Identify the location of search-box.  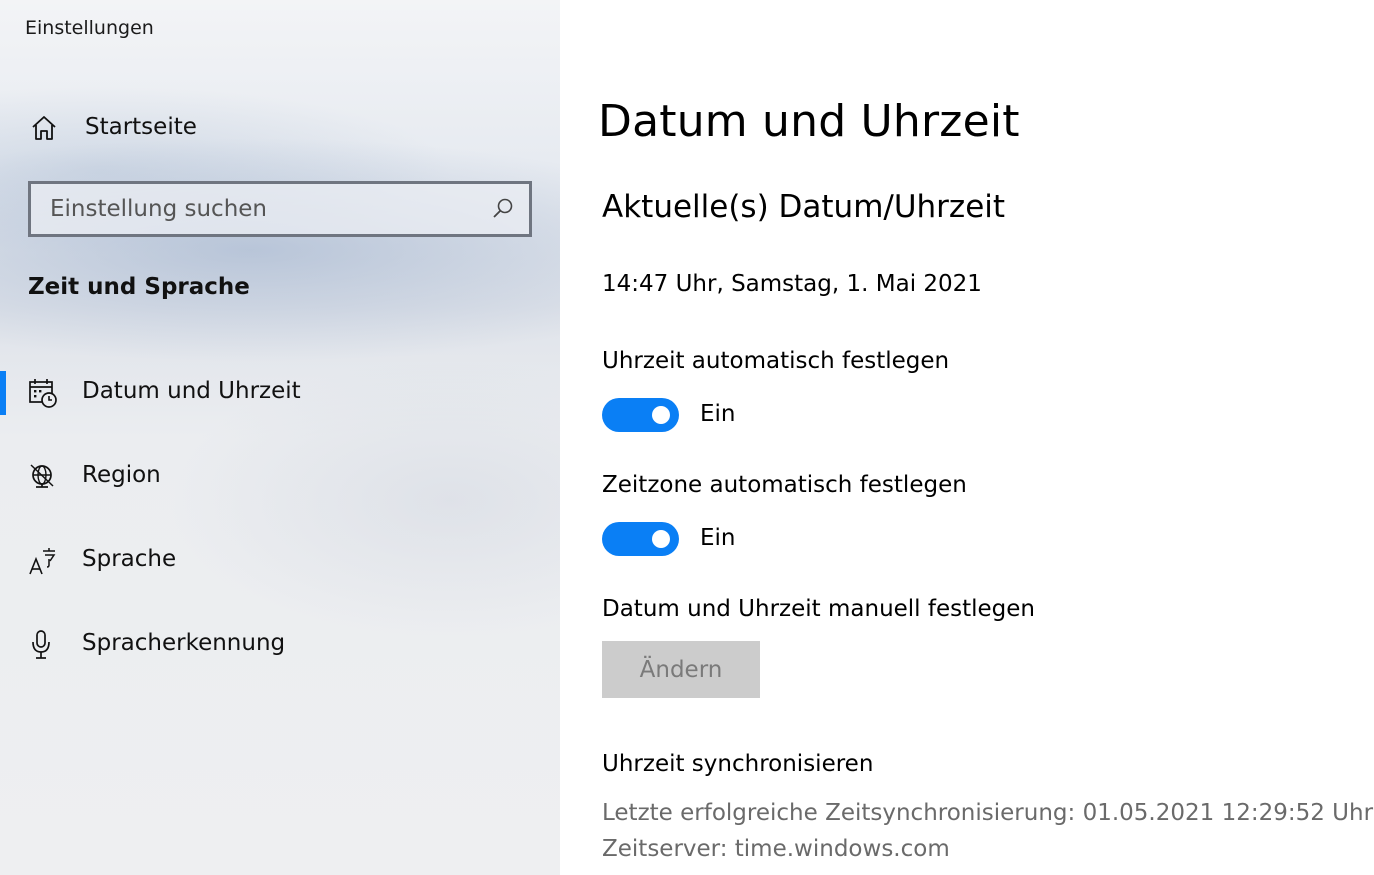
(280, 209).